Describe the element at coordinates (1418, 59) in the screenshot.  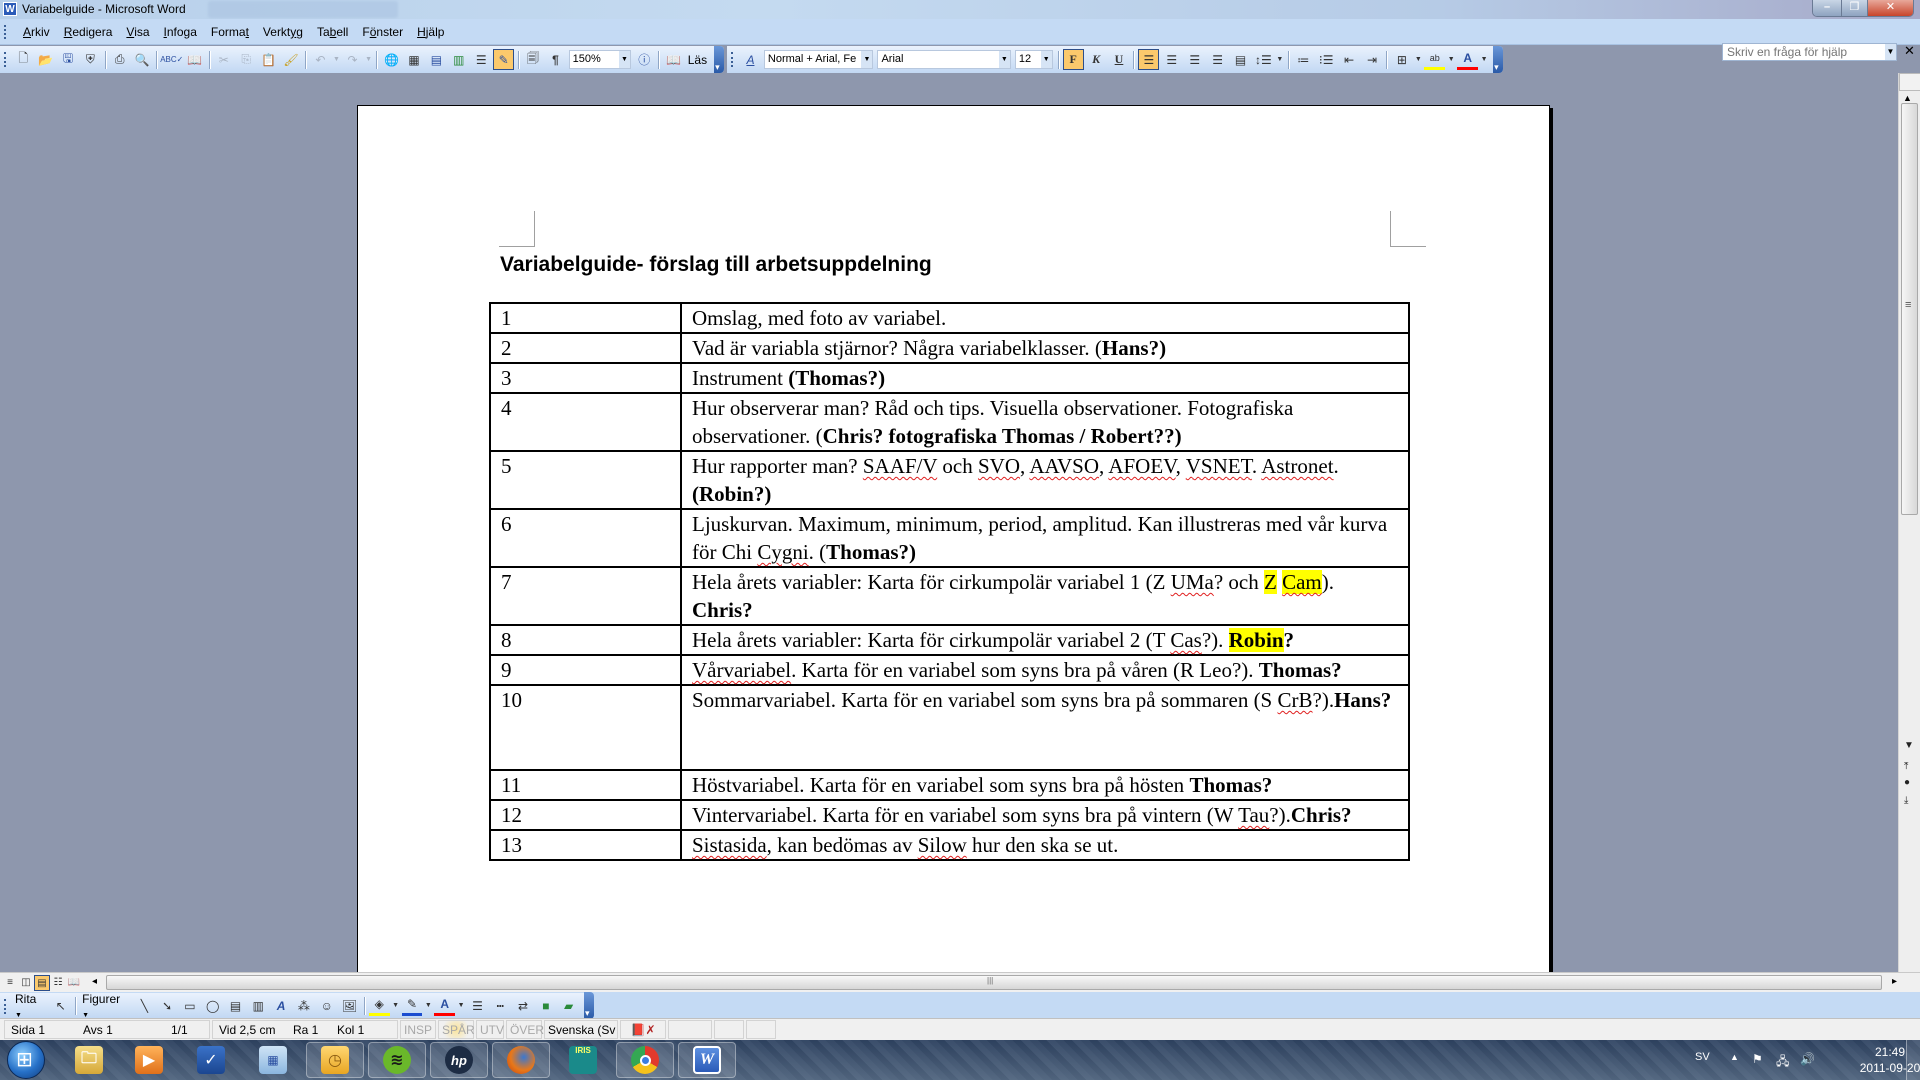
I see `borders-dropdown-icon: ▼` at that location.